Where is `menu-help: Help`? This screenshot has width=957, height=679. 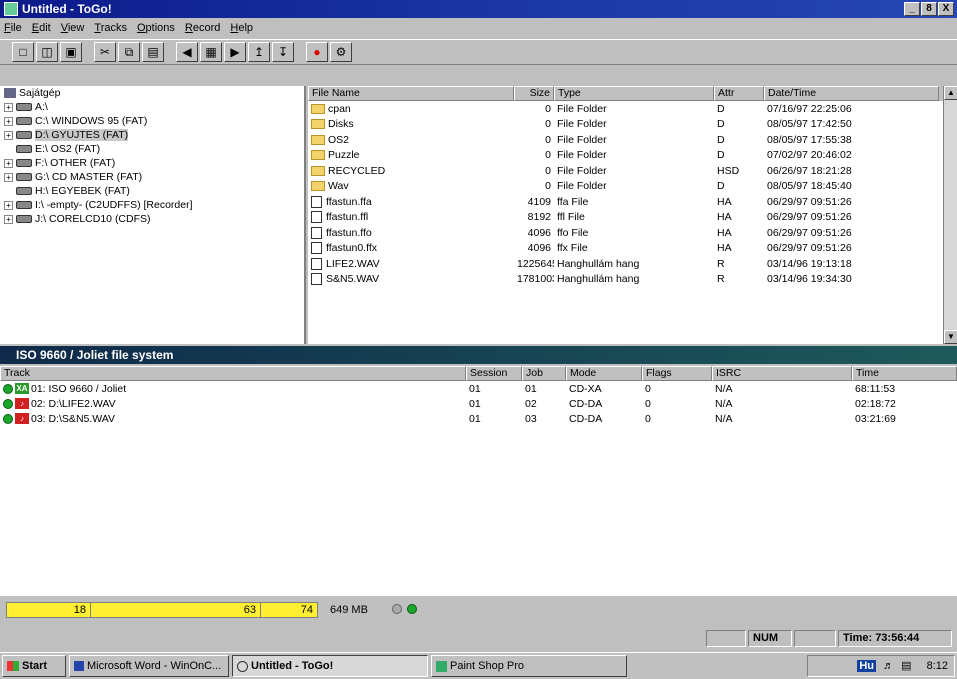
menu-help: Help is located at coordinates (241, 28).